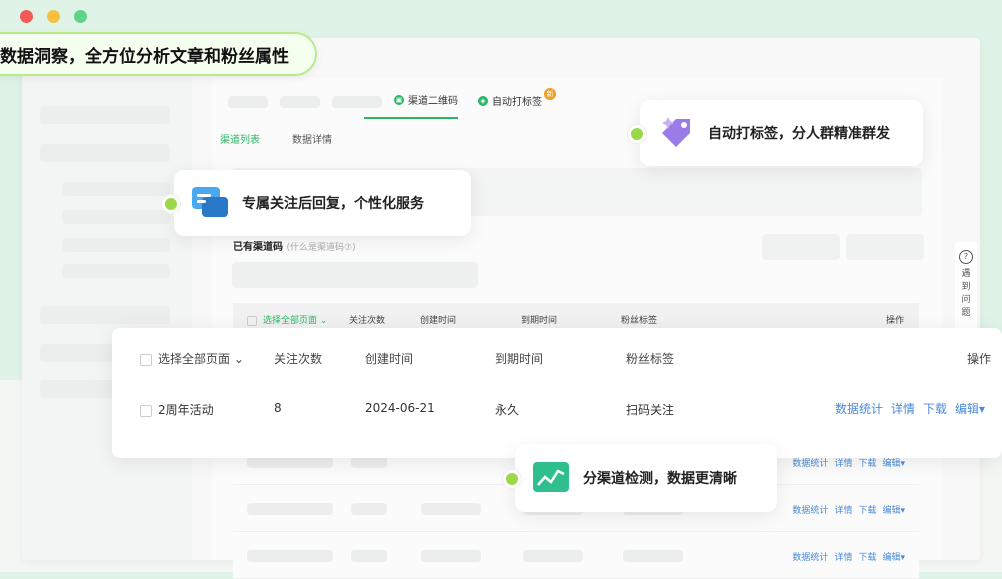 This screenshot has width=1002, height=579. Describe the element at coordinates (650, 410) in the screenshot. I see `row-tag: 扫码关注` at that location.